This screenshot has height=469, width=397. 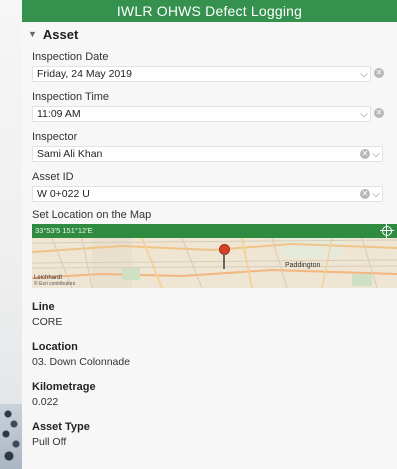 I want to click on inspection-time-label: Inspection Time, so click(x=71, y=97).